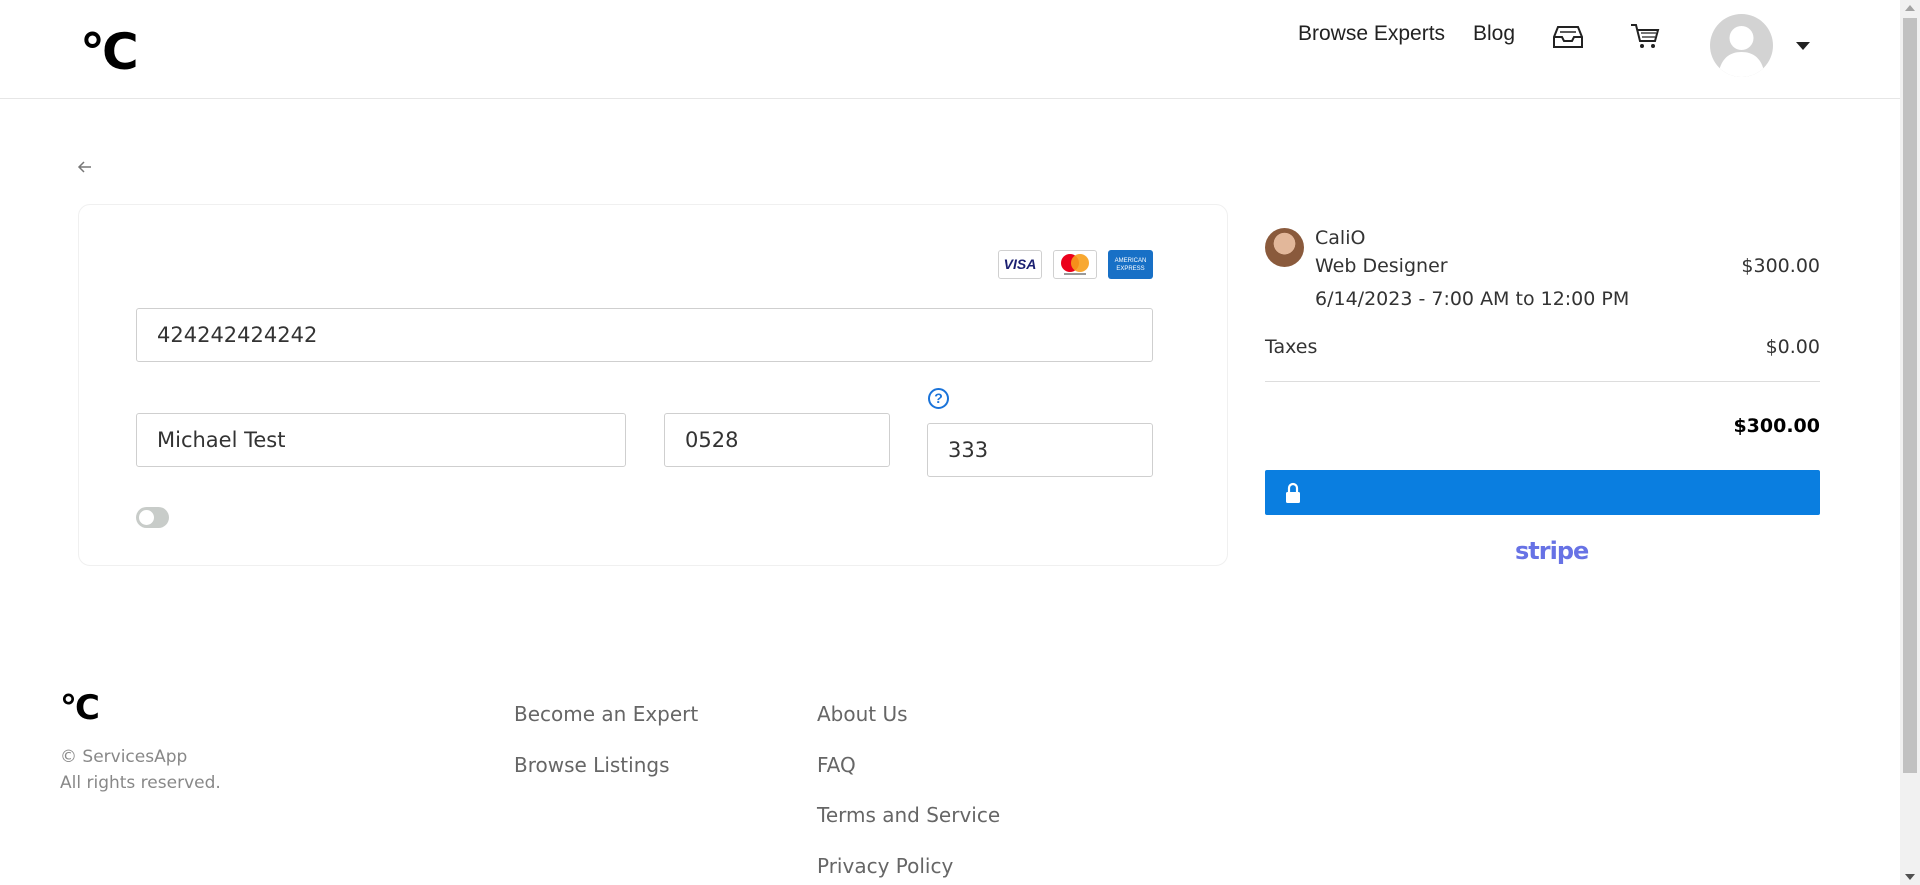  Describe the element at coordinates (1040, 450) in the screenshot. I see `cvc-input: 333` at that location.